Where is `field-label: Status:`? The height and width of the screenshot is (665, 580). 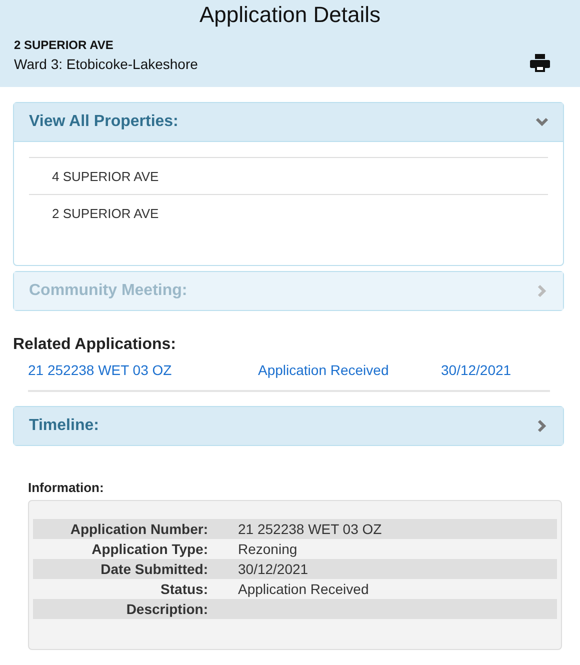
field-label: Status: is located at coordinates (184, 589).